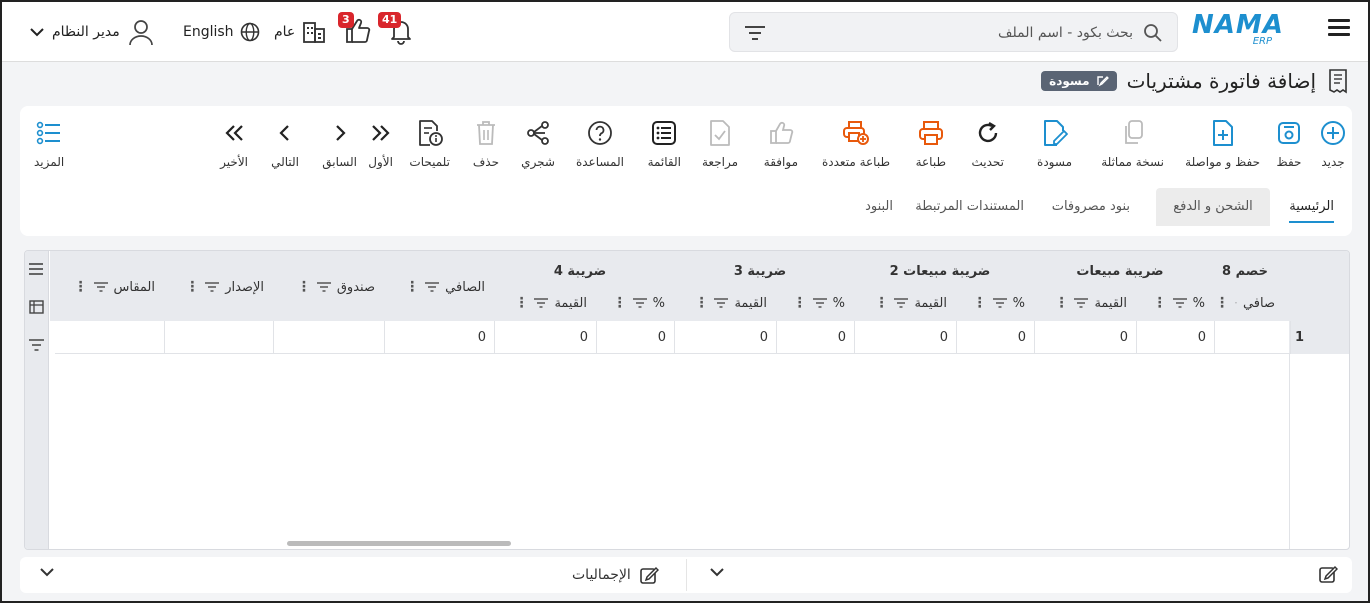 The image size is (1370, 603). Describe the element at coordinates (969, 207) in the screenshot. I see `tab-related-documents: المستندات المرتبطة` at that location.